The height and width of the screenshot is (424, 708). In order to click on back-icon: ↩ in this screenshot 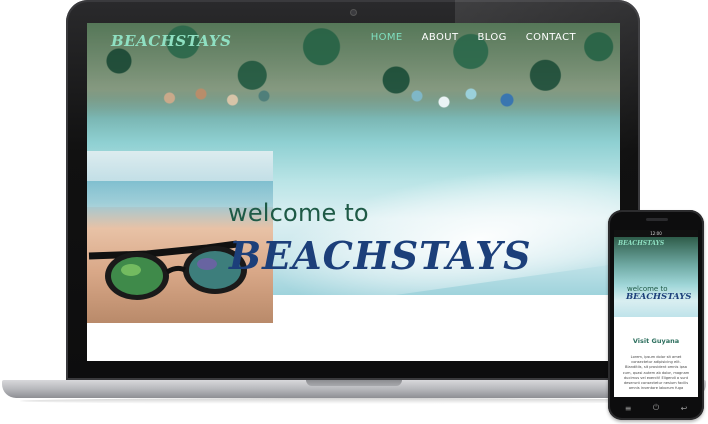, I will do `click(684, 408)`.